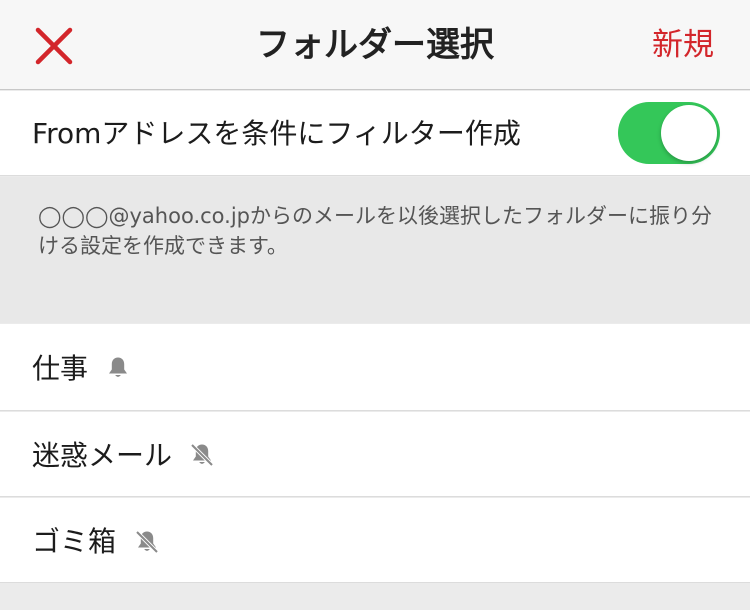  I want to click on navigation-bar: フォルダー選択 新規, so click(375, 45).